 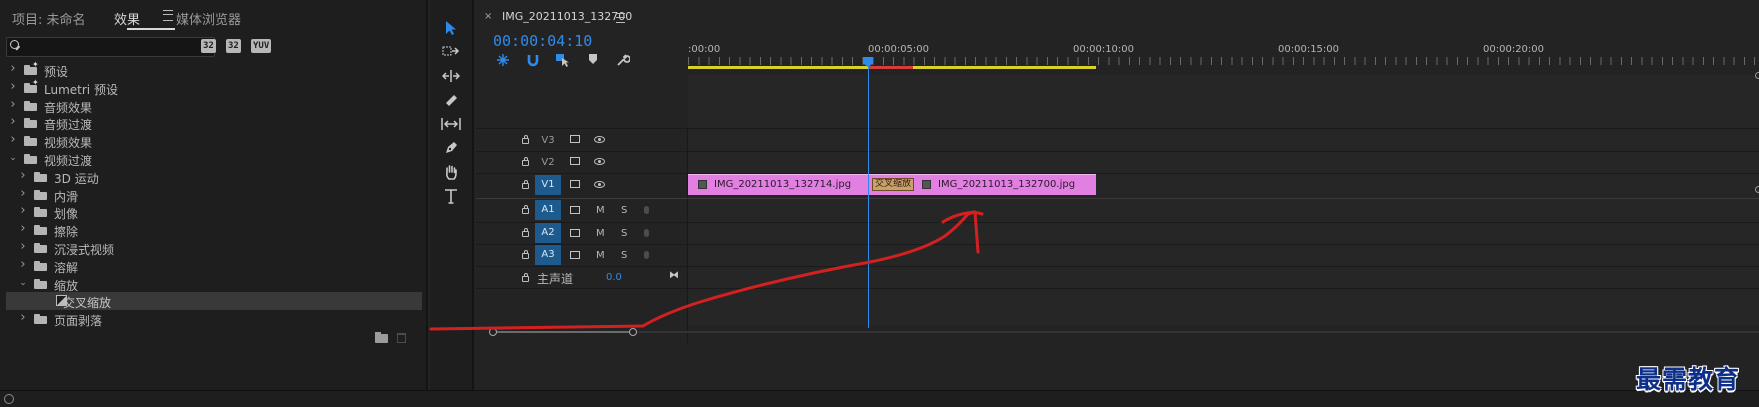 What do you see at coordinates (674, 275) in the screenshot?
I see `go-to-end-icon: ⧓` at bounding box center [674, 275].